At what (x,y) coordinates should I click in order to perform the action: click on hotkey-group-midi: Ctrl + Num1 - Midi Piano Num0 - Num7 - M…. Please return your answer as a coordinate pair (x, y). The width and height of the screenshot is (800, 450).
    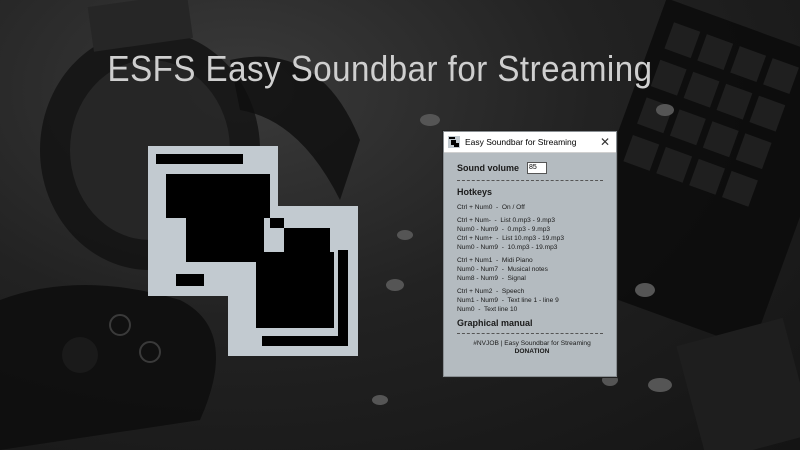
    Looking at the image, I should click on (532, 269).